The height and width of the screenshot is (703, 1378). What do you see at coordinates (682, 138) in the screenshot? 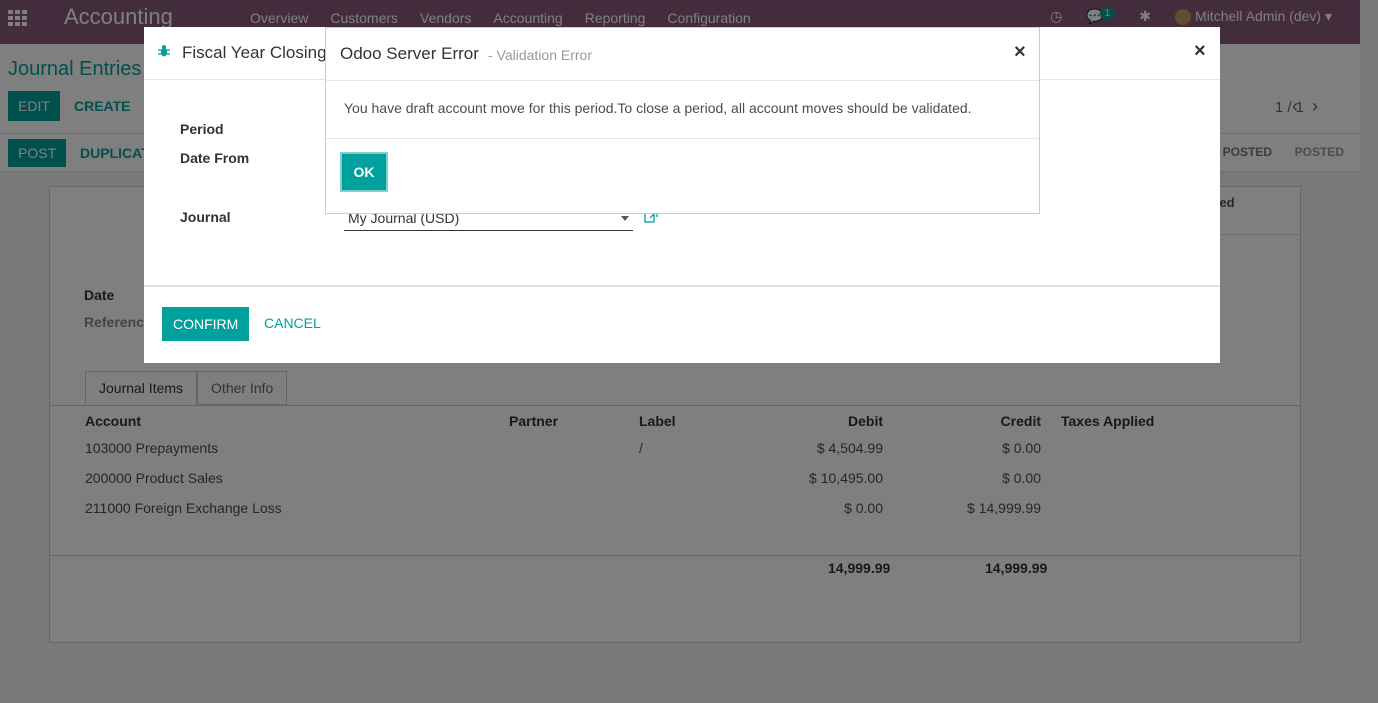
I see `divider` at bounding box center [682, 138].